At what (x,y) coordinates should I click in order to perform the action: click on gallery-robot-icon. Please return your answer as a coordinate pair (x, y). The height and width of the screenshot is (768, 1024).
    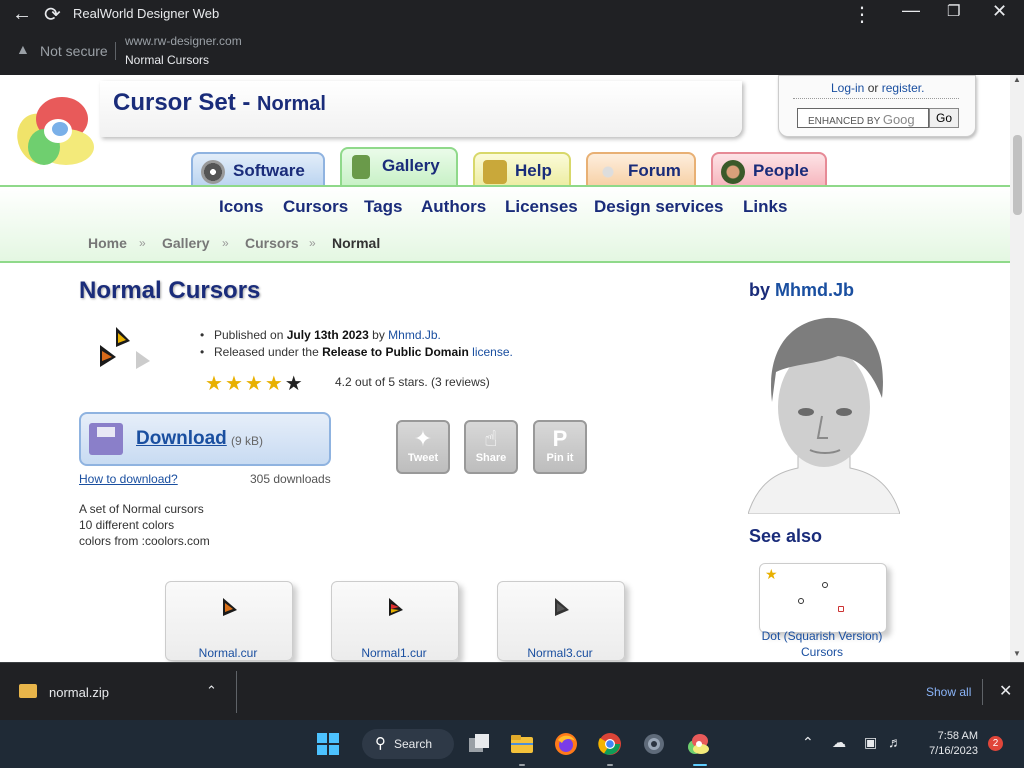
    Looking at the image, I should click on (361, 167).